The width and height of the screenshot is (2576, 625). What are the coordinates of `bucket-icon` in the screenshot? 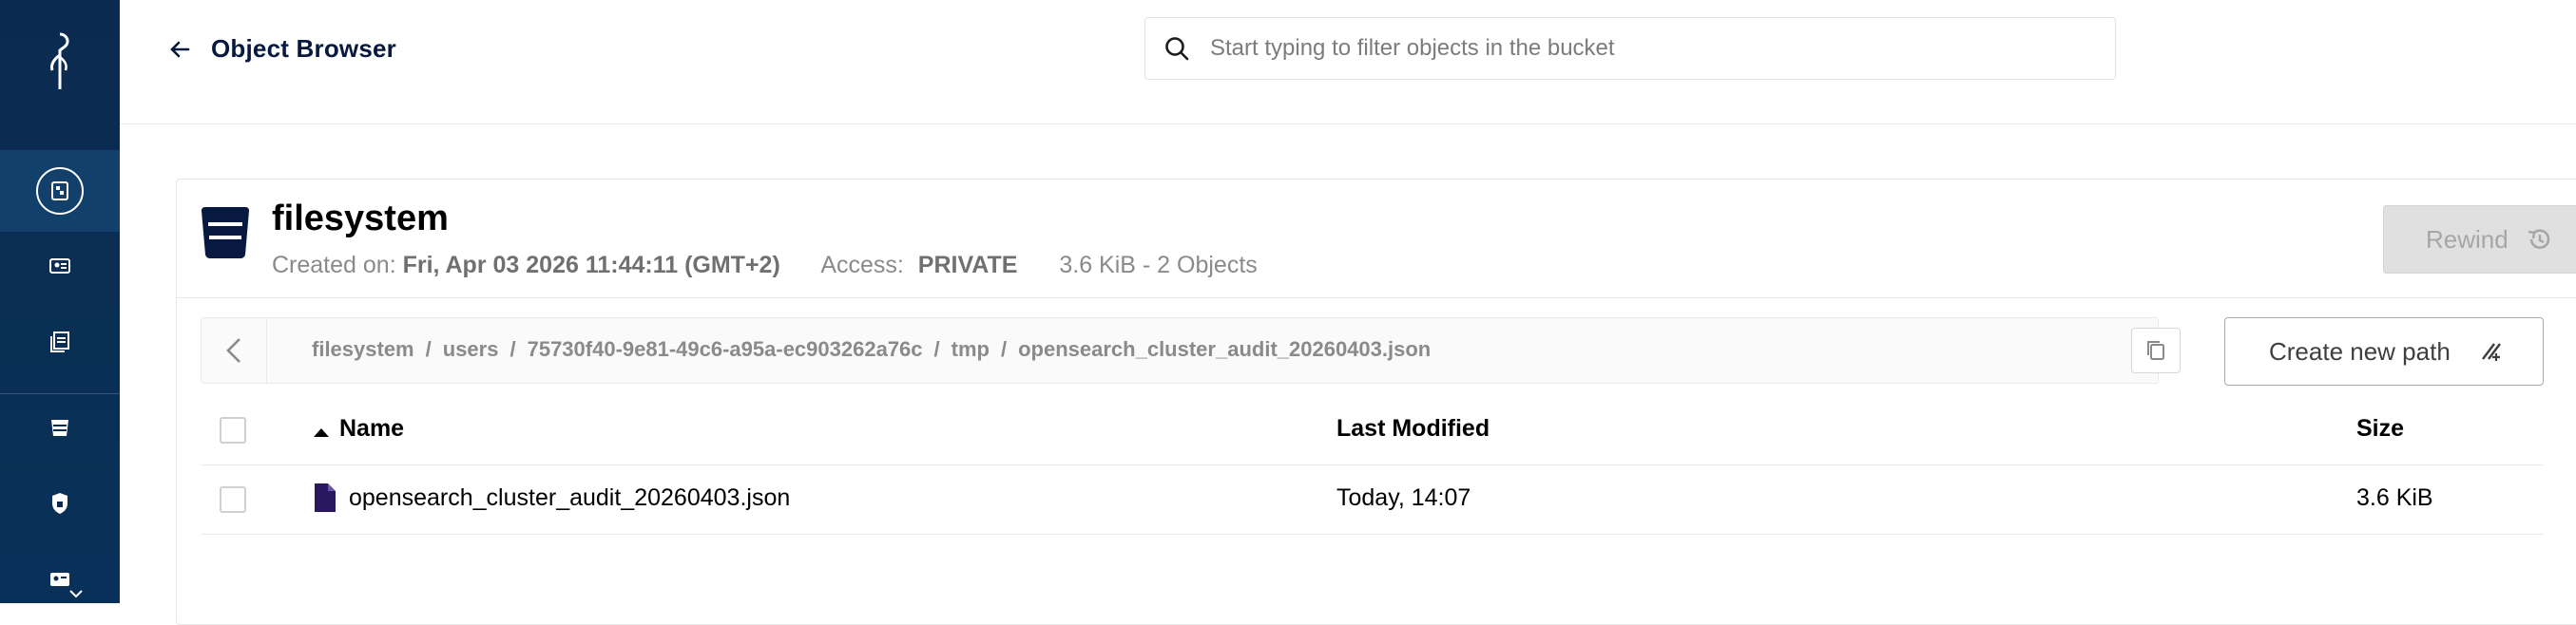 It's located at (225, 232).